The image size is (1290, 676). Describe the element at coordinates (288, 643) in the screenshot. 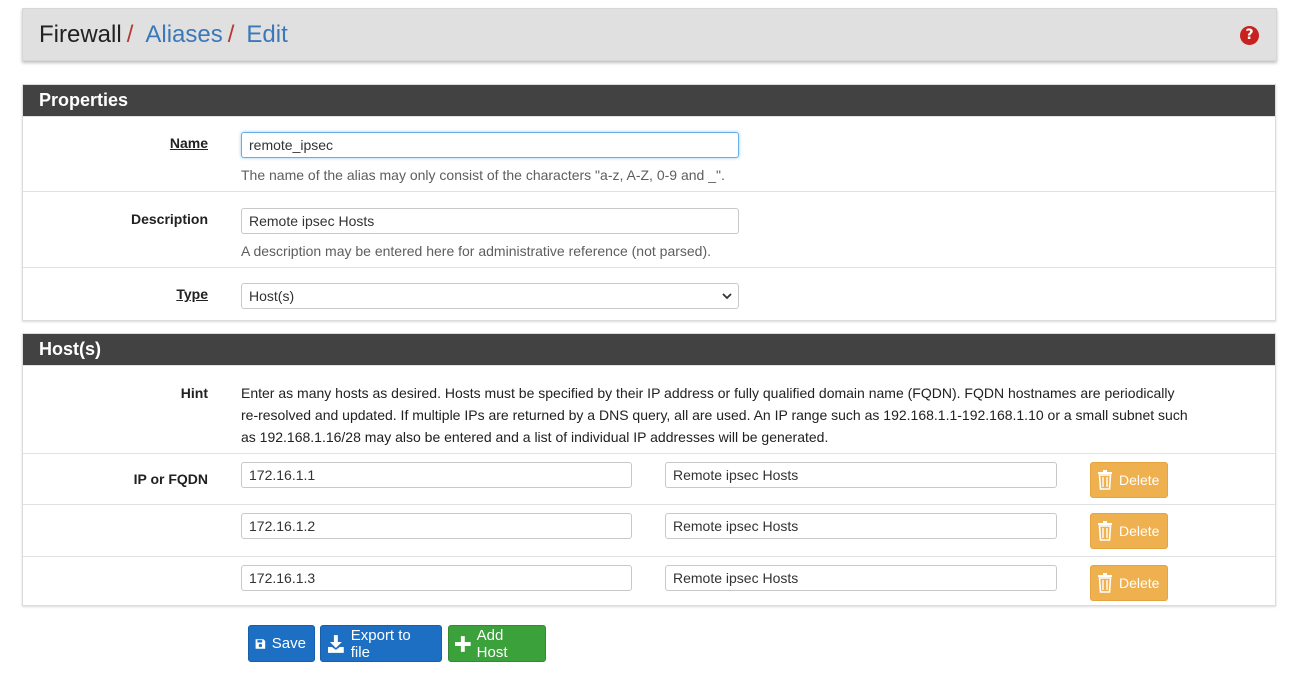

I see `save-label: Save` at that location.